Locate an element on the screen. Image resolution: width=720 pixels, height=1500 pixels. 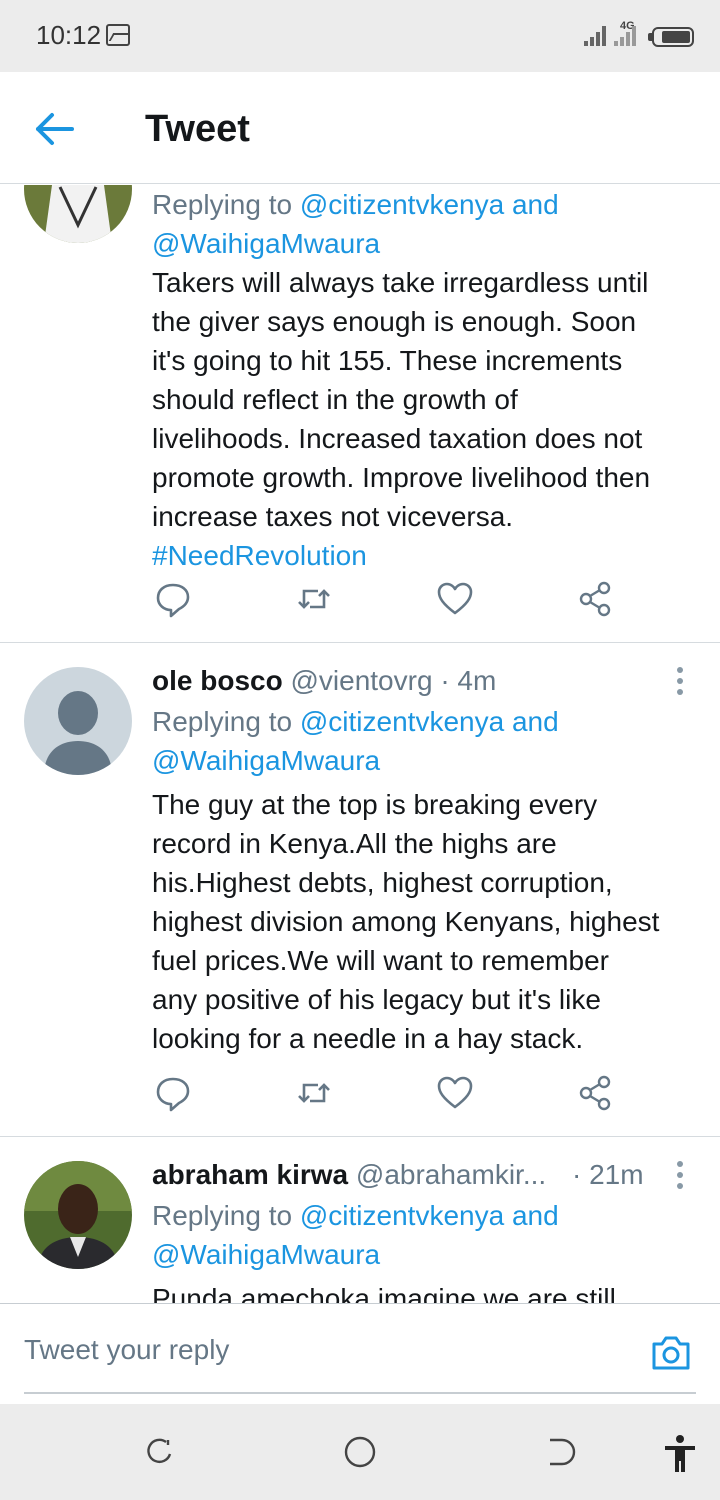
recents-icon is located at coordinates (160, 1452).